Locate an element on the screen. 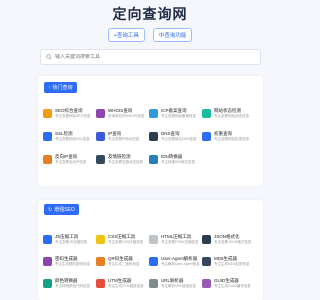 The height and width of the screenshot is (300, 320). tool-card: 友情链检测 专注查看友链状态信息 is located at coordinates (121, 162).